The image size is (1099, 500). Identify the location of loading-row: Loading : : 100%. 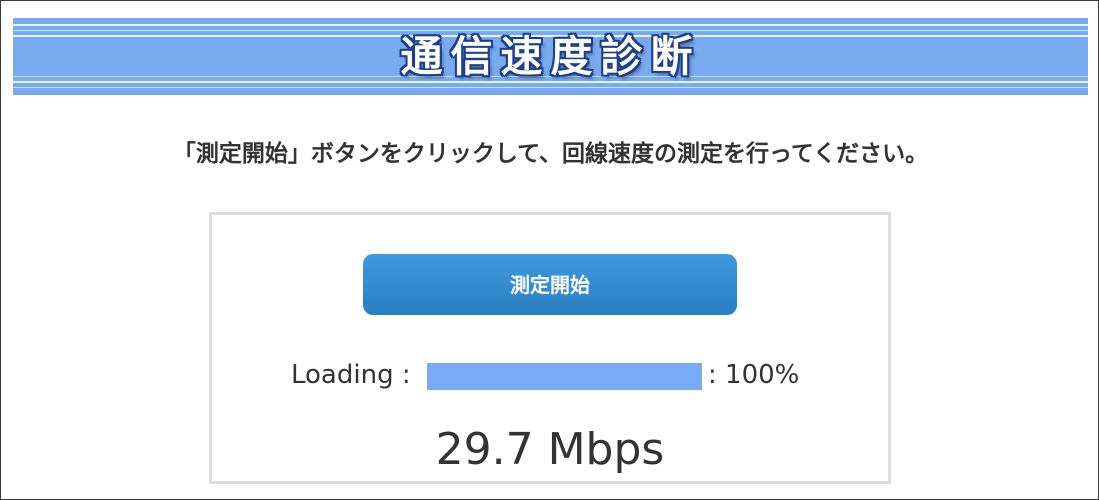
(550, 375).